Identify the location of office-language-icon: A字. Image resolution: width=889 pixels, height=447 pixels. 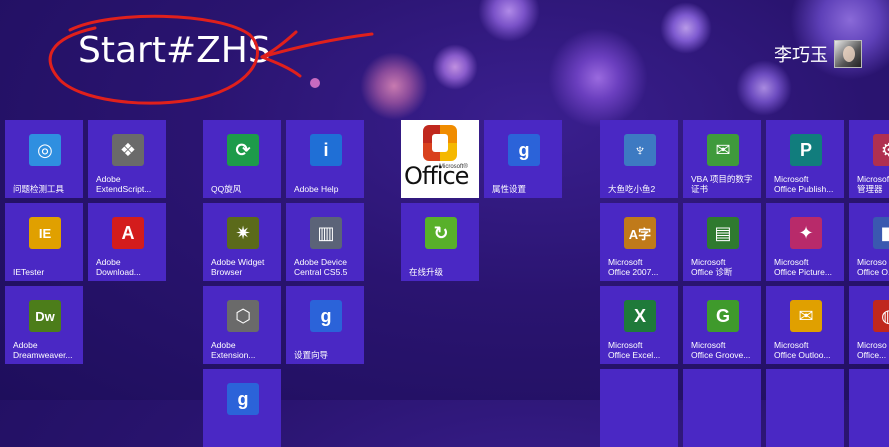
(640, 233).